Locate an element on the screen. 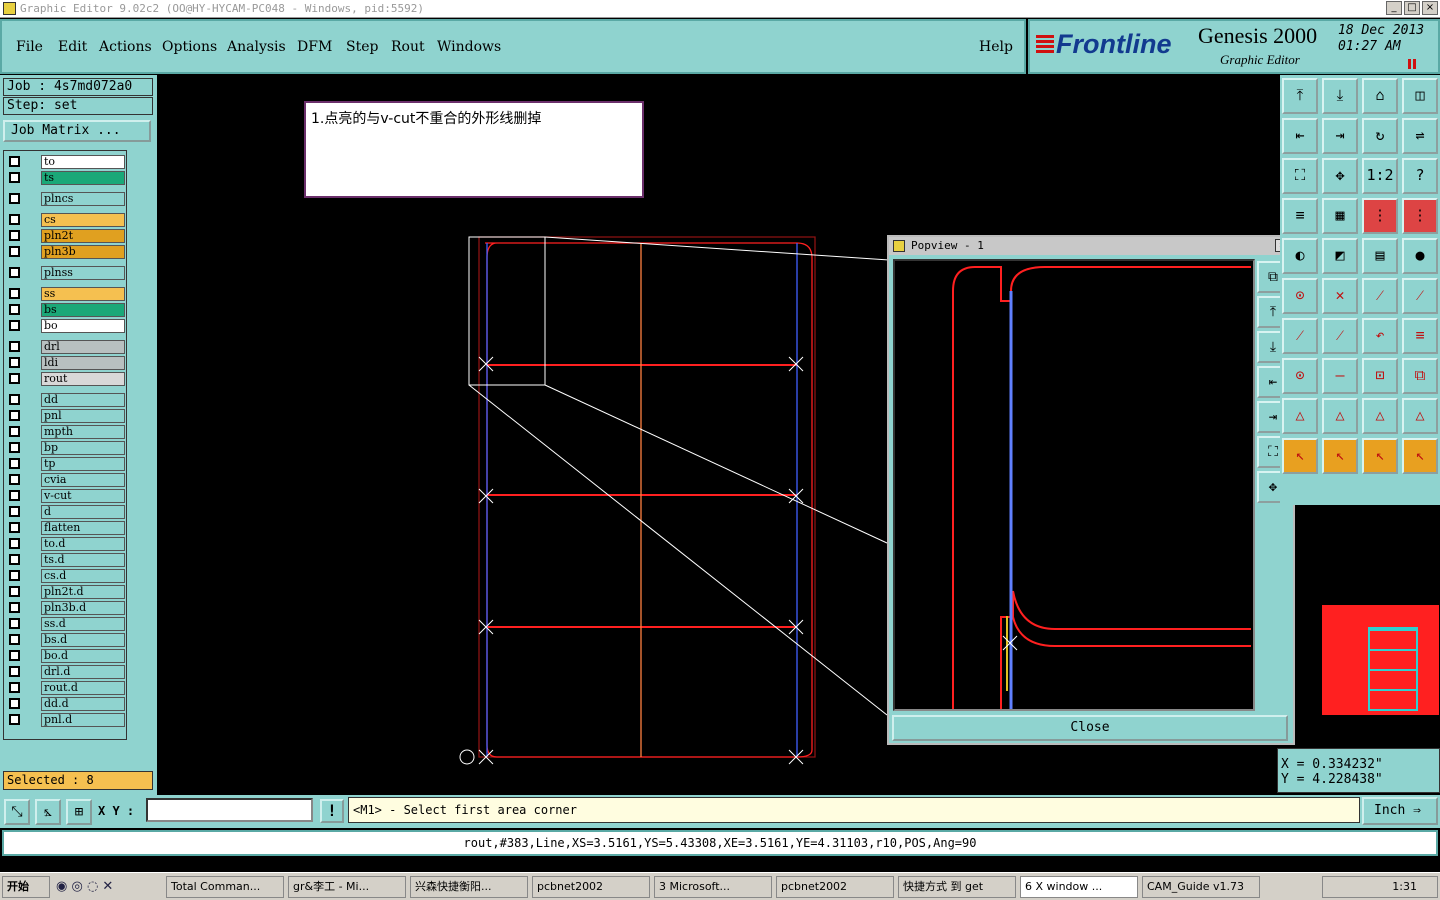  layer-name: plnss is located at coordinates (83, 273).